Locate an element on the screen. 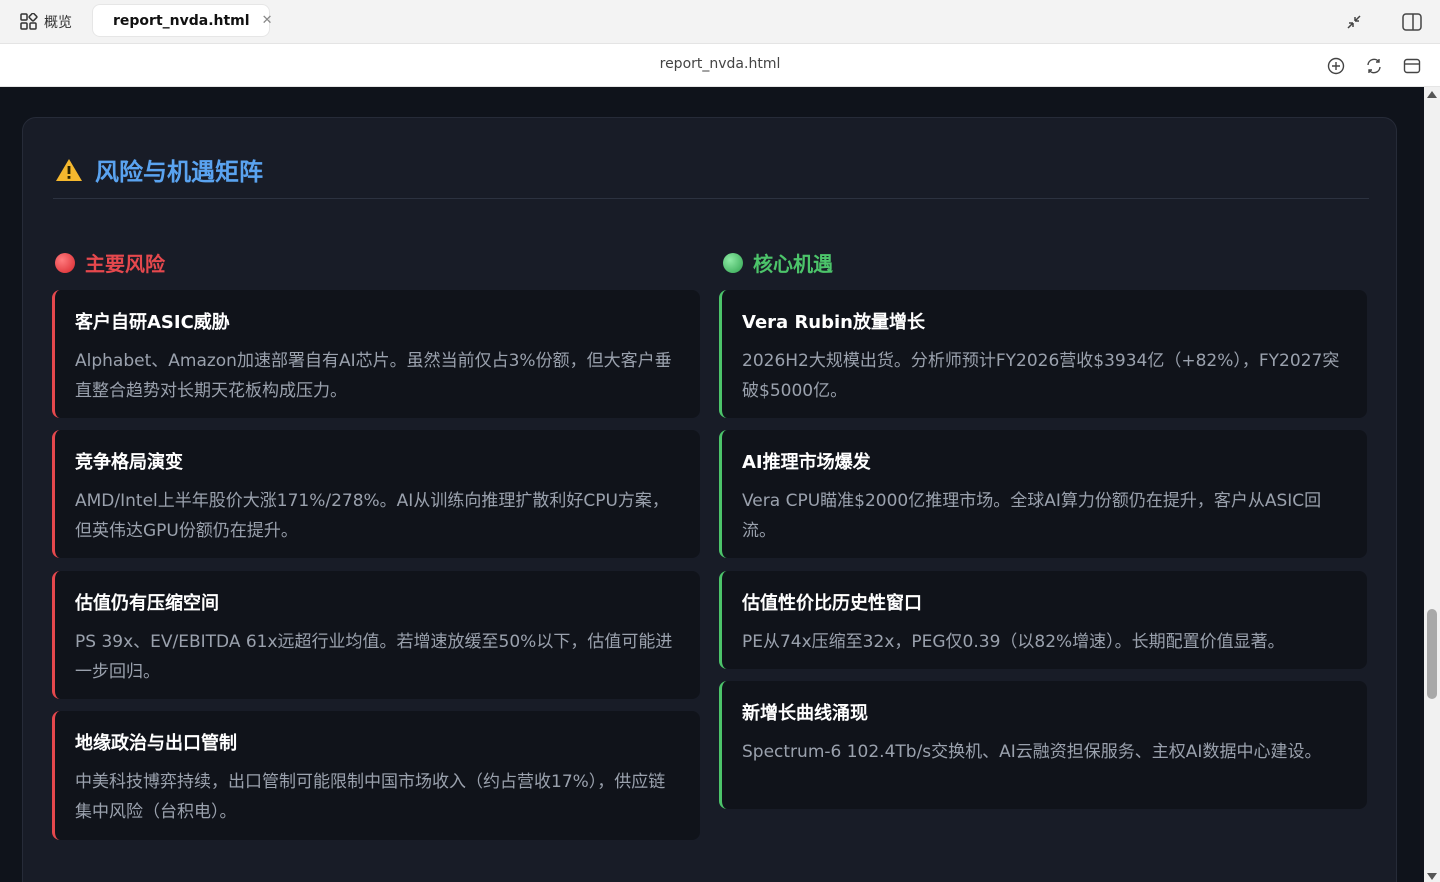 This screenshot has height=882, width=1440. minimize-icon is located at coordinates (1354, 22).